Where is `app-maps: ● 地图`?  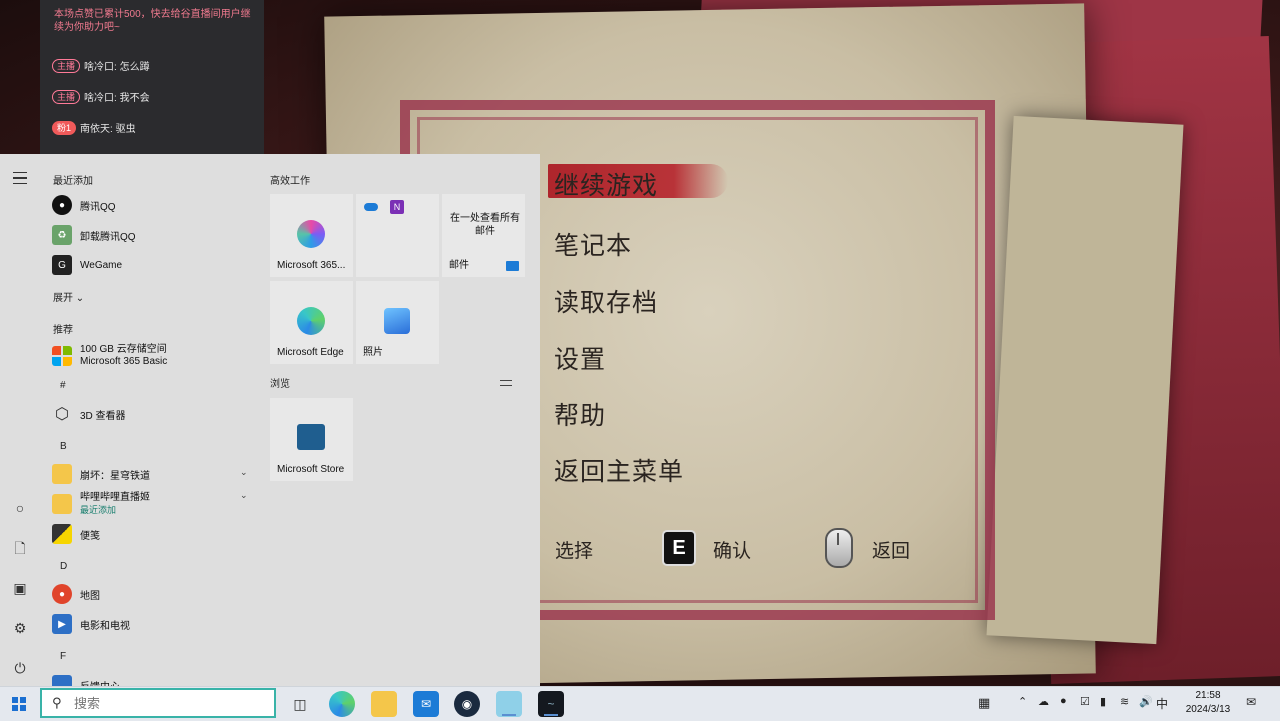
app-maps: ● 地图 is located at coordinates (157, 594).